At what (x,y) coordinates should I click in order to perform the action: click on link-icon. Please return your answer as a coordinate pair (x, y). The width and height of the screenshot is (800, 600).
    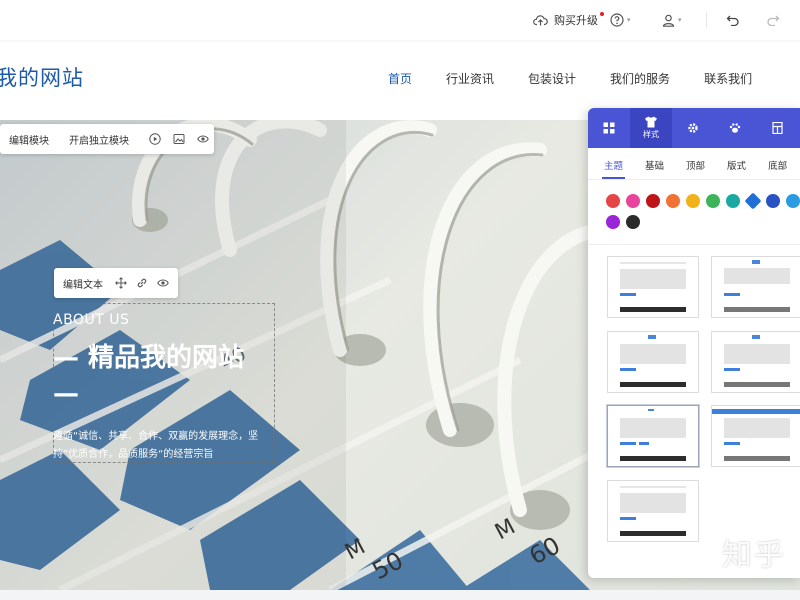
    Looking at the image, I should click on (142, 283).